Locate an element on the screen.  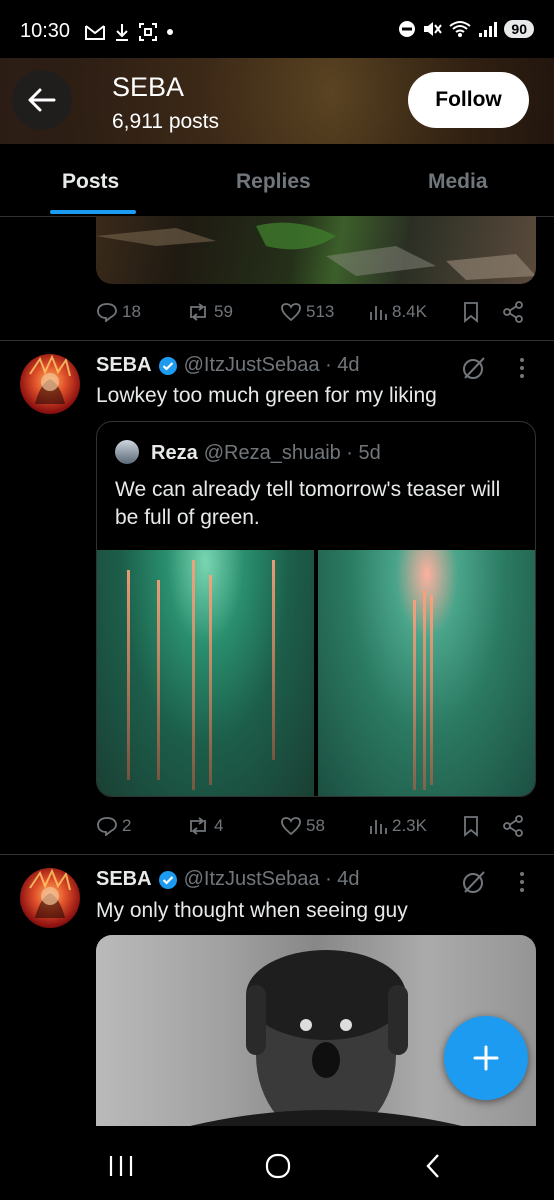
view-count: 8.4K is located at coordinates (409, 311).